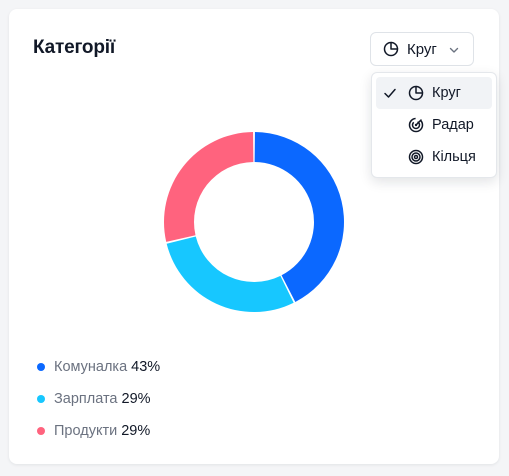 This screenshot has width=509, height=476. What do you see at coordinates (74, 47) in the screenshot?
I see `card-title: Категорії` at bounding box center [74, 47].